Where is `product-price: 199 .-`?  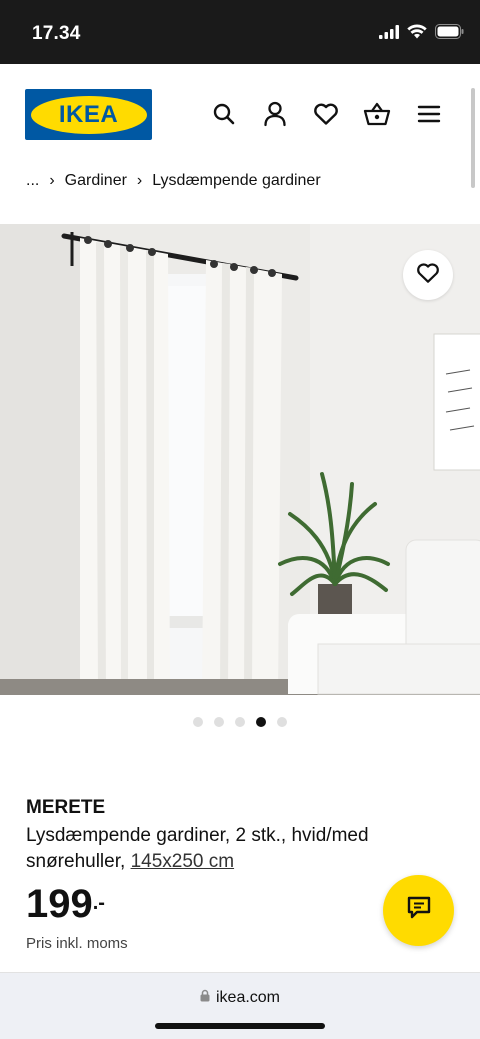
product-price: 199 .- is located at coordinates (65, 904).